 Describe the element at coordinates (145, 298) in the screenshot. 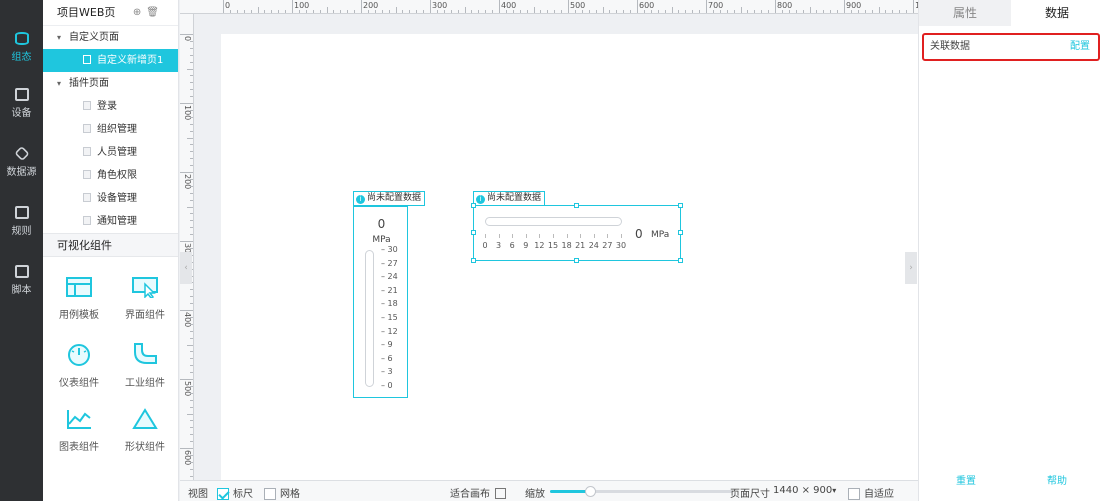

I see `component-ui: 界面组件` at that location.